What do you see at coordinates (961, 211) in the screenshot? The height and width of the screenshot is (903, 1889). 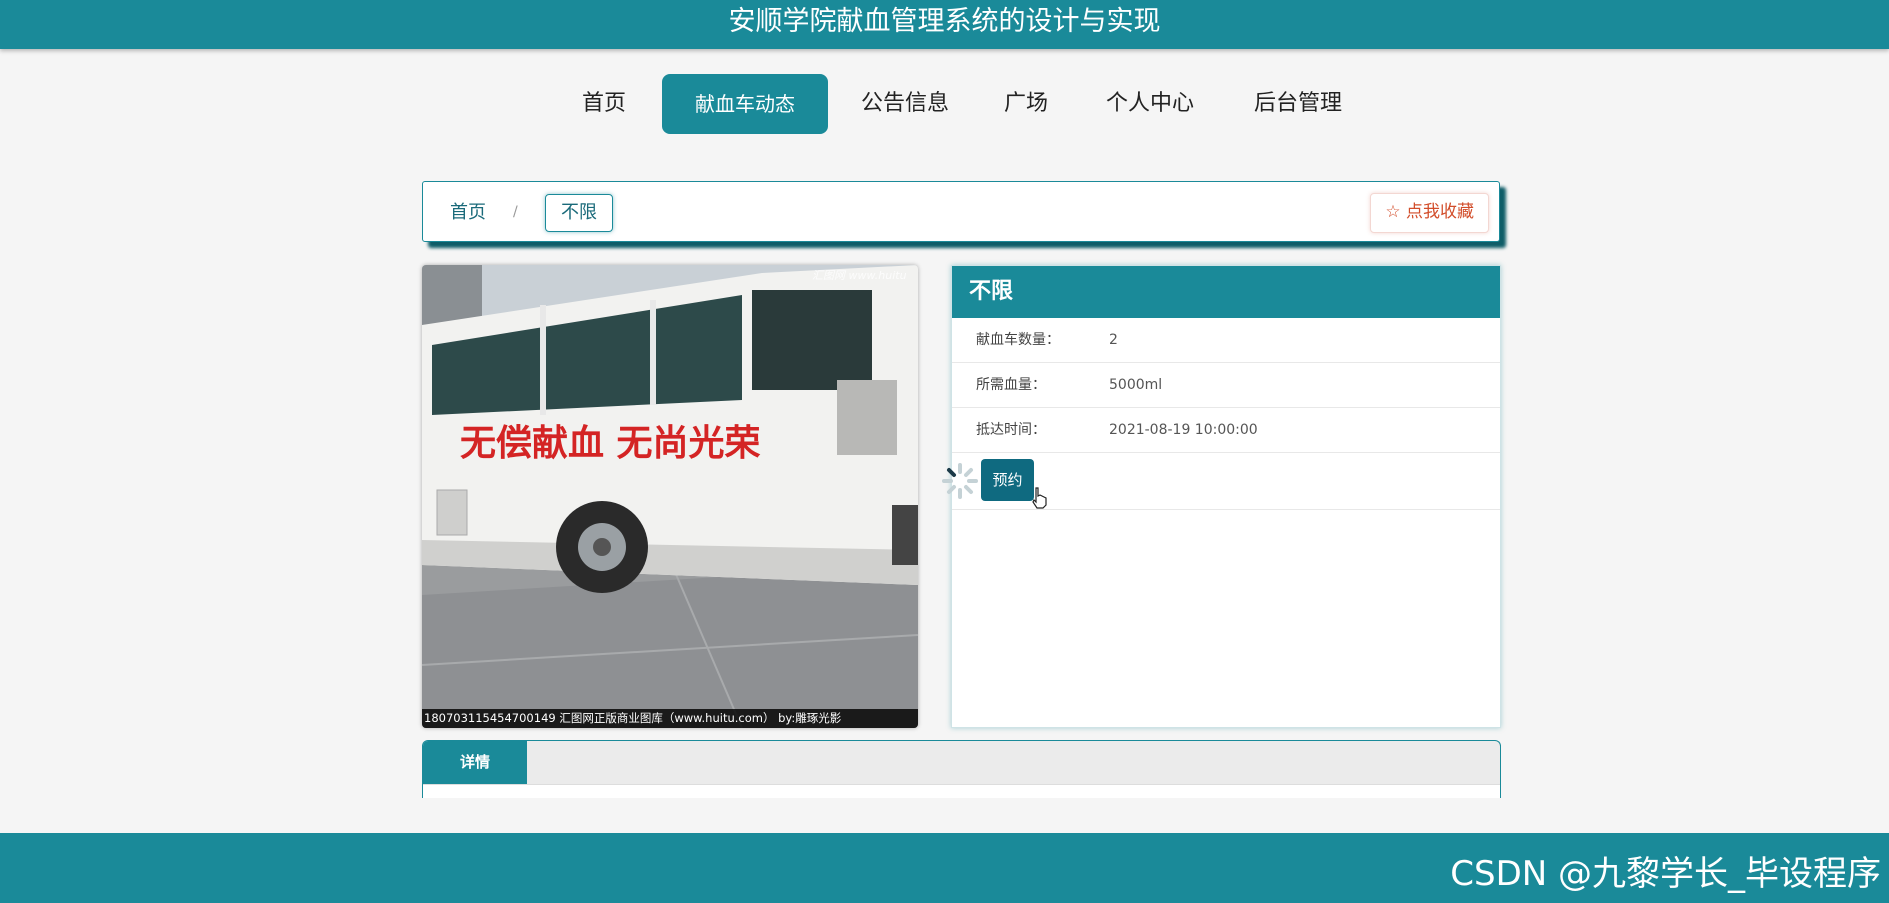 I see `breadcrumb: 首页 / 不限 ☆ 点我收藏` at bounding box center [961, 211].